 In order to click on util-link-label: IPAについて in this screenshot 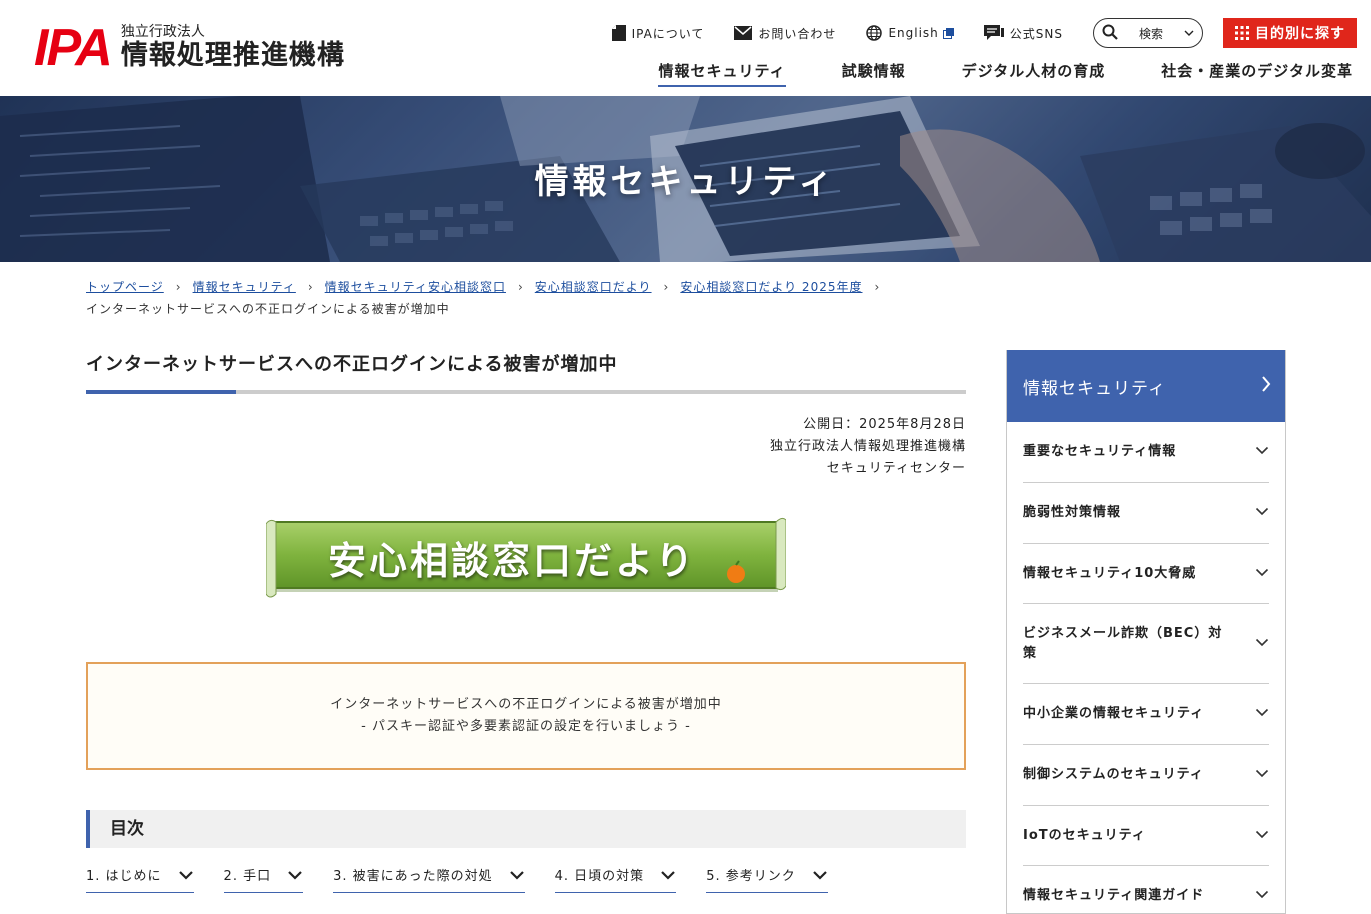, I will do `click(668, 33)`.